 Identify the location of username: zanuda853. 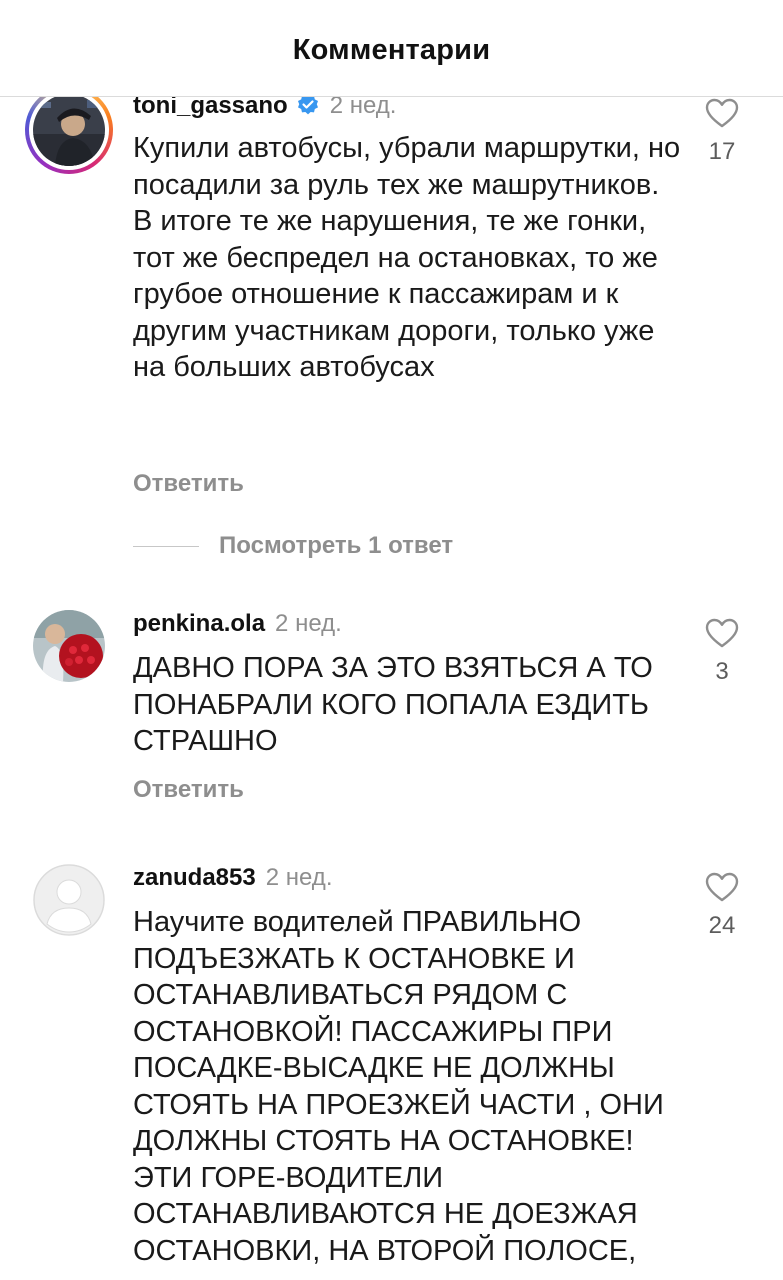
(194, 877).